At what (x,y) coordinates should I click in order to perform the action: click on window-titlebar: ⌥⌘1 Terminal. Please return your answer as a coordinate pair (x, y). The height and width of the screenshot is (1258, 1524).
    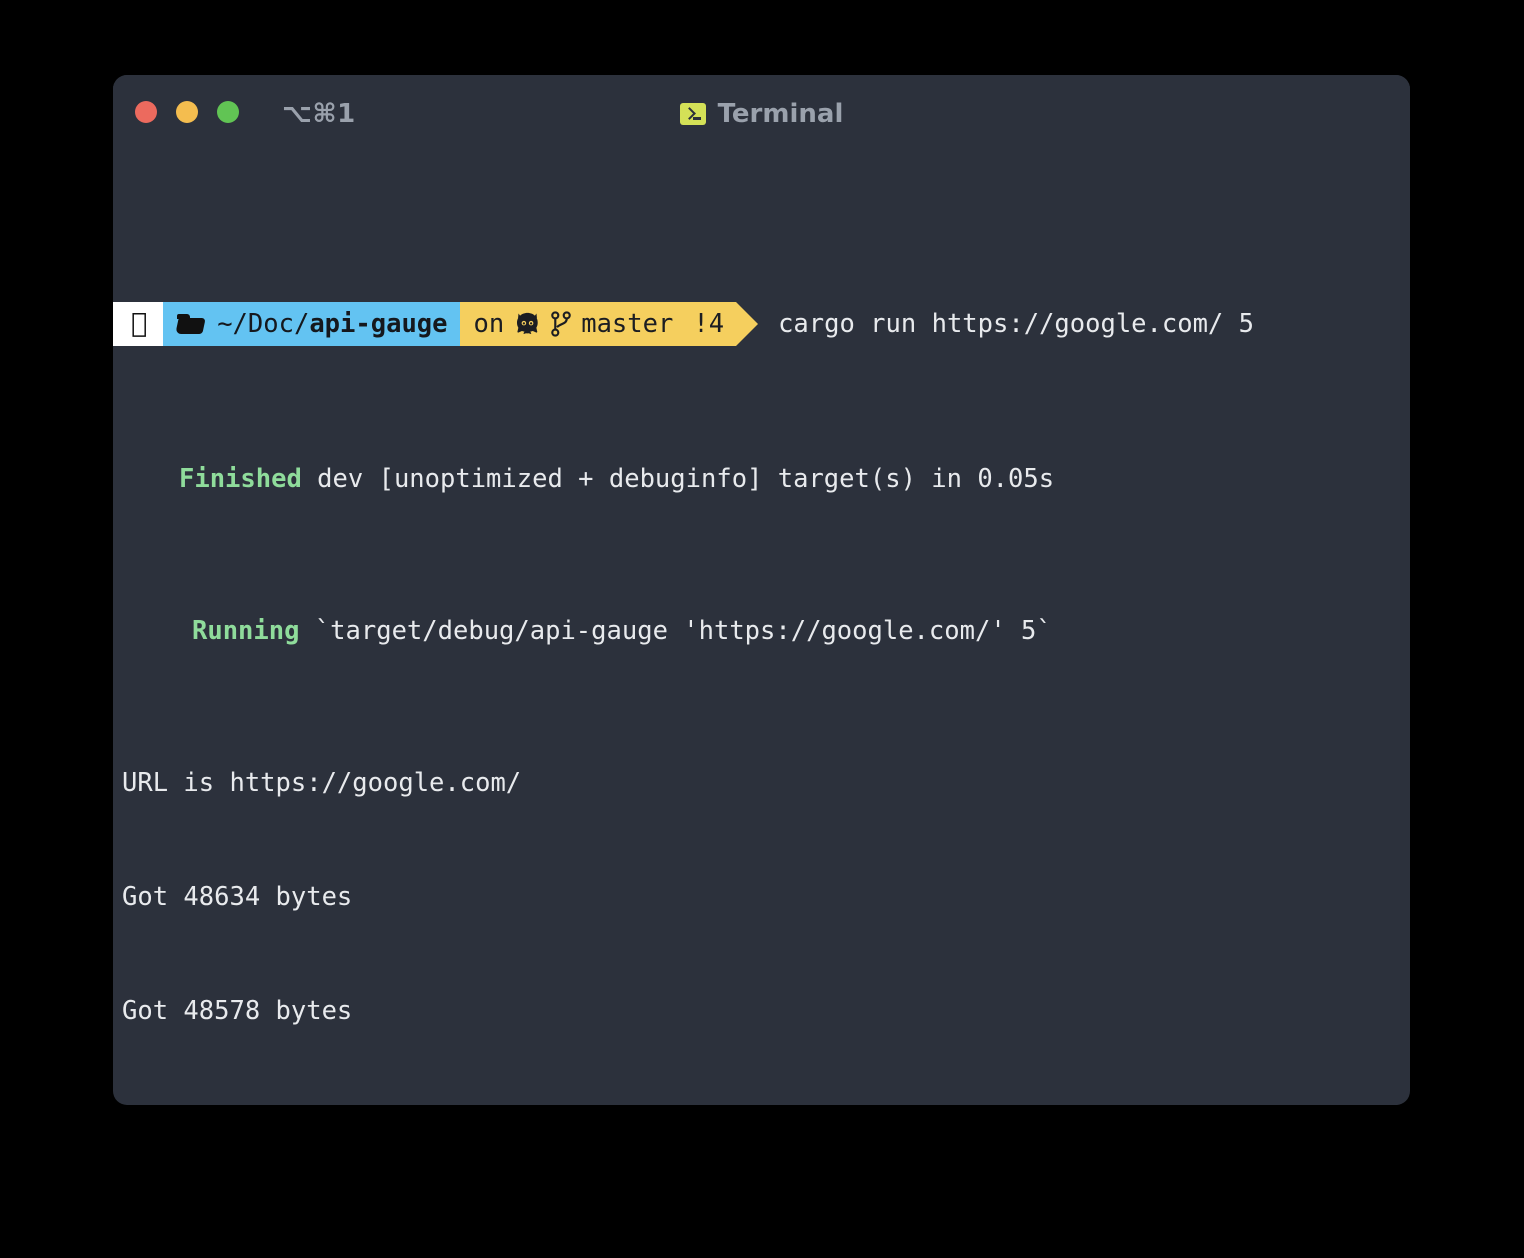
    Looking at the image, I should click on (761, 112).